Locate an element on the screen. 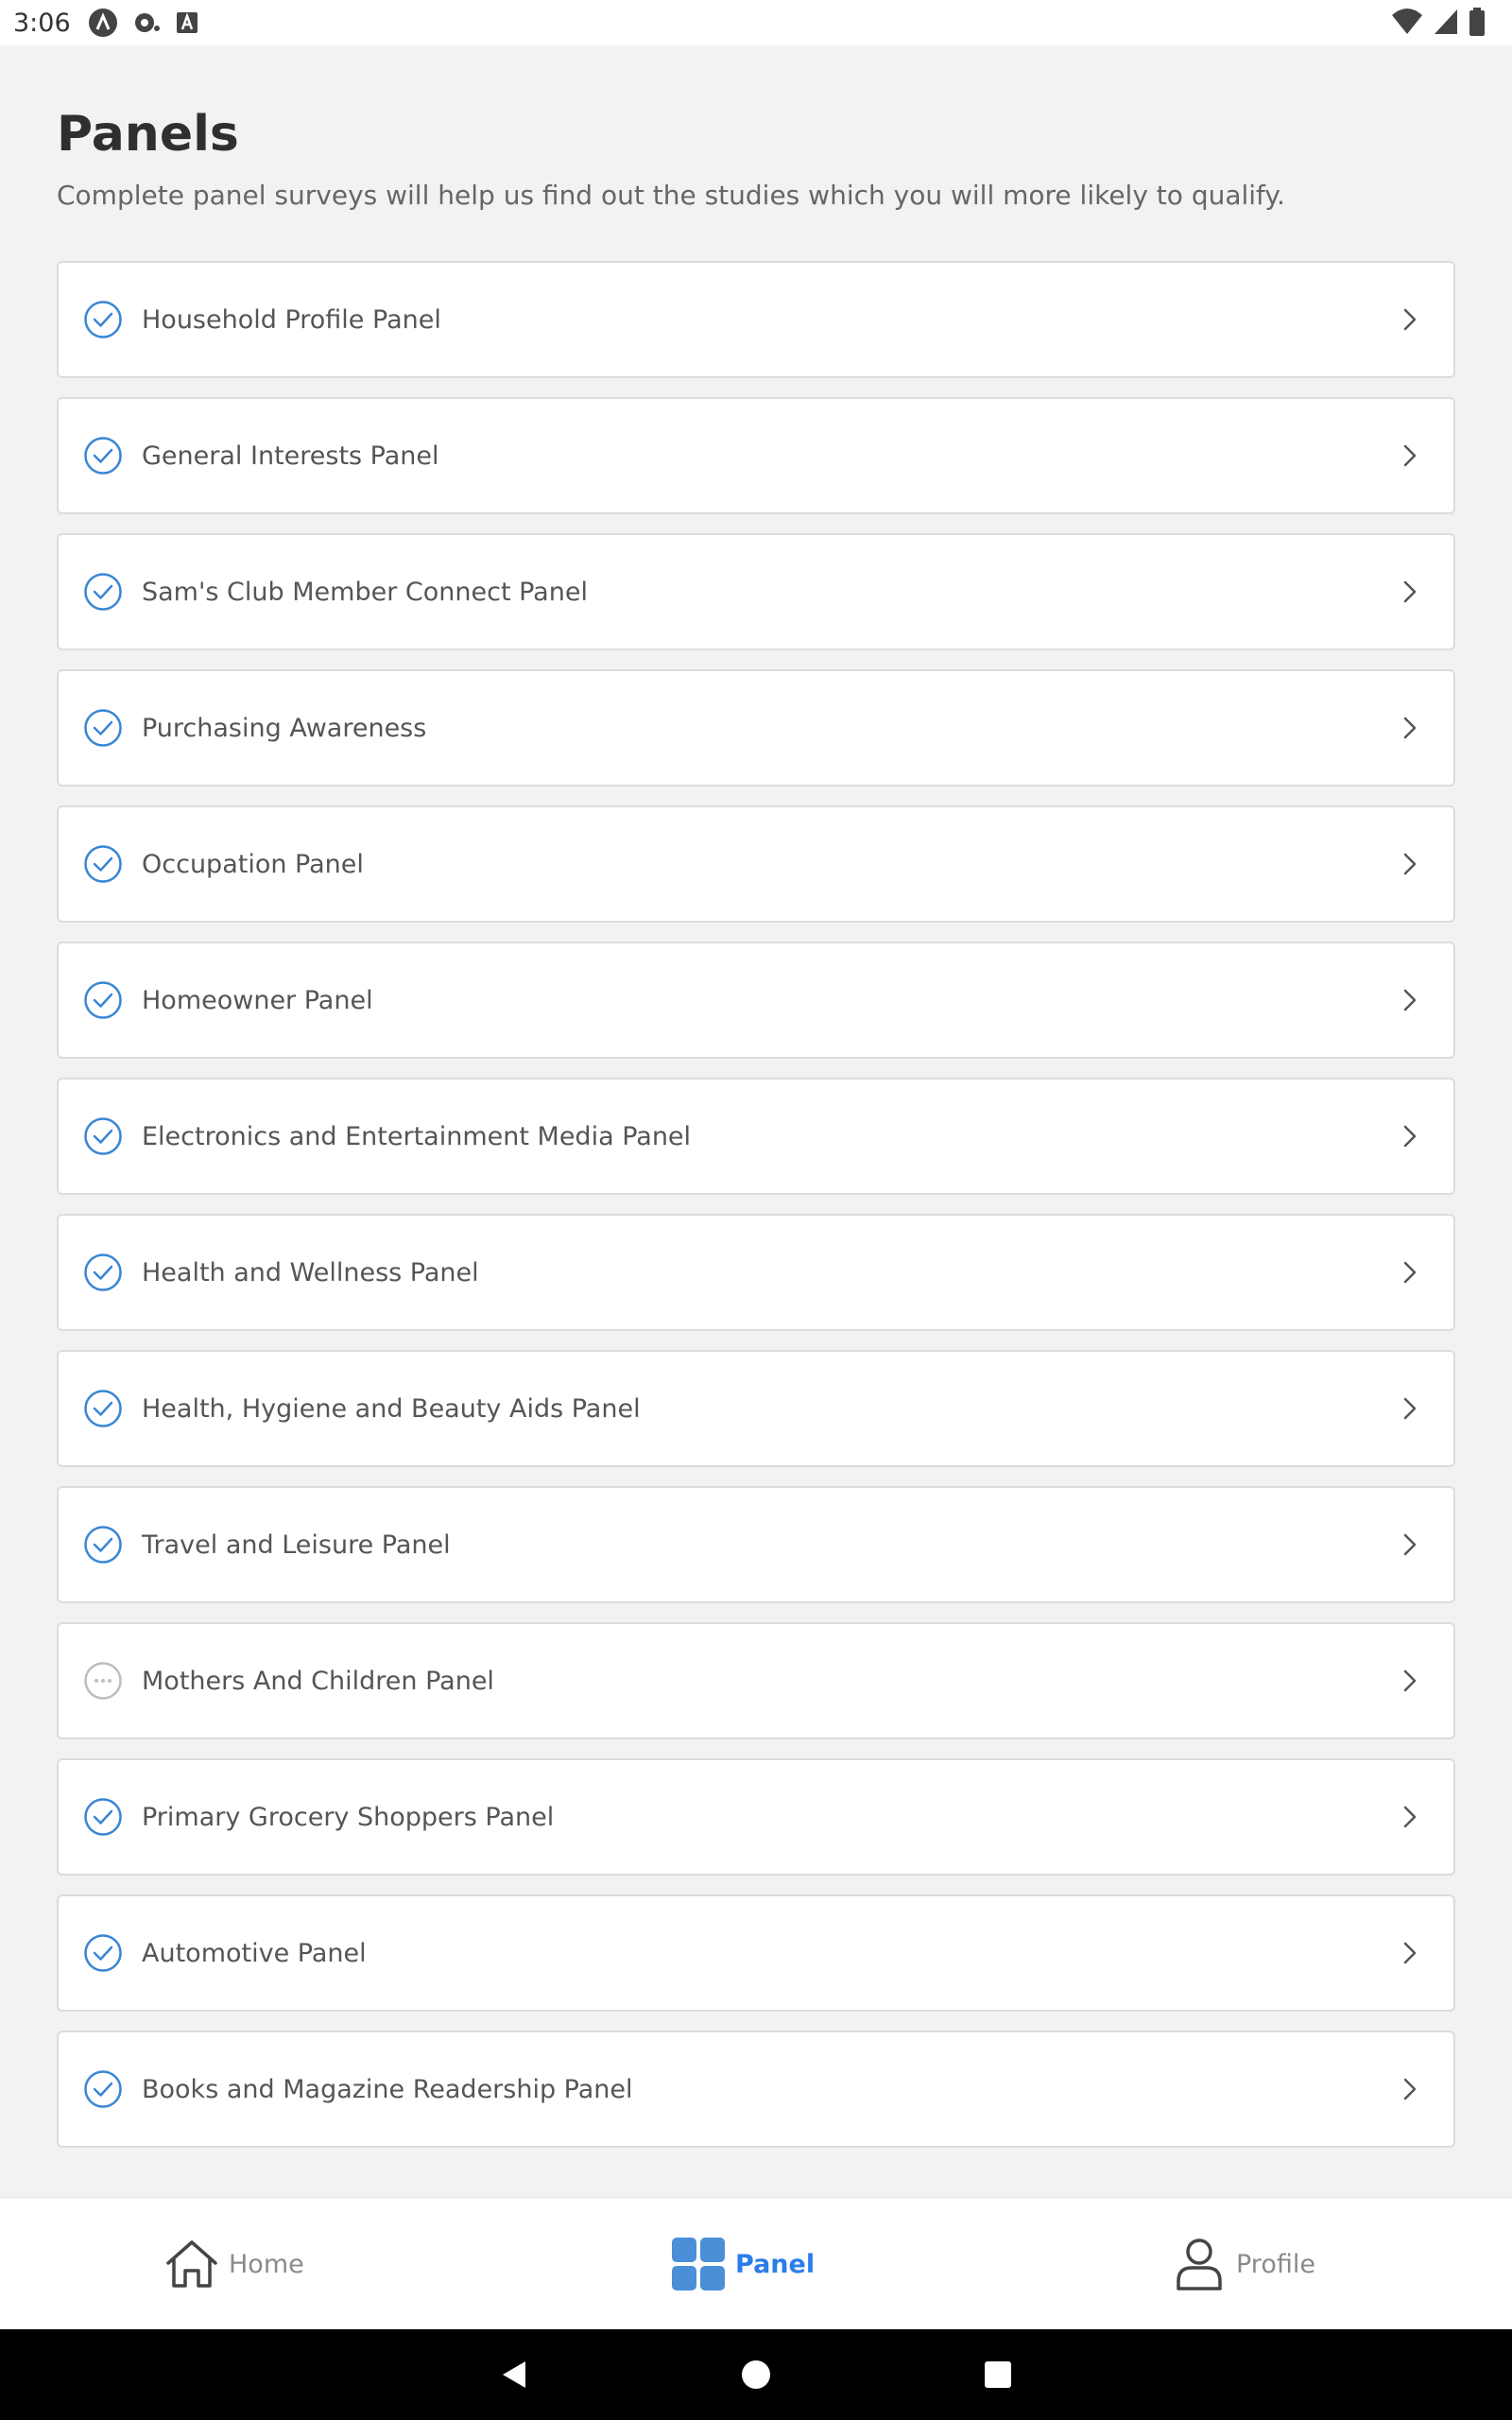 This screenshot has height=2420, width=1512. font-a-icon is located at coordinates (187, 22).